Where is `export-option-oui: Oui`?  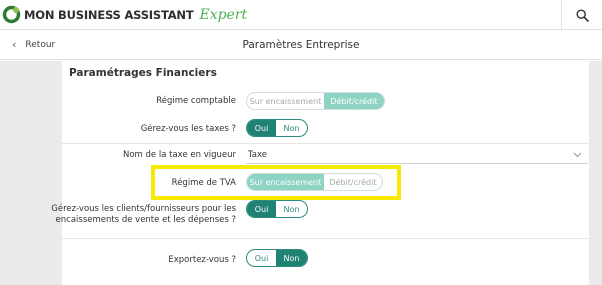
export-option-oui: Oui is located at coordinates (261, 258).